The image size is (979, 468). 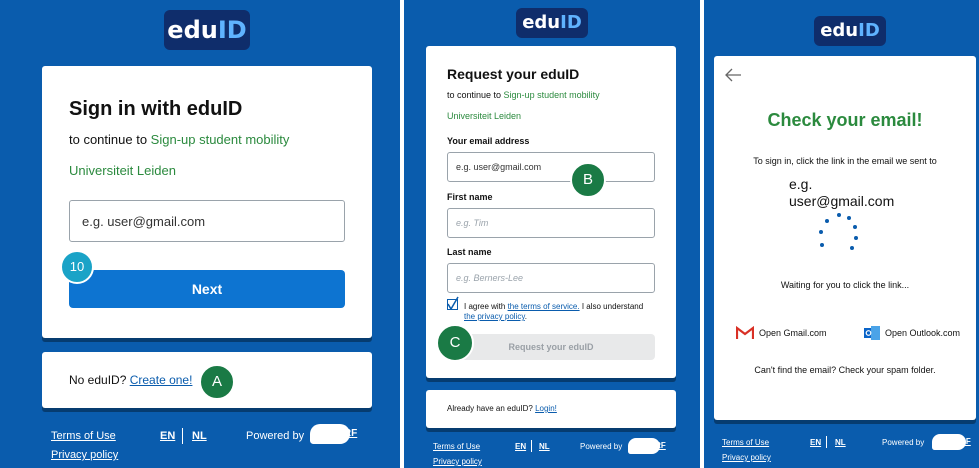 I want to click on request-eduid-button: Request your eduID, so click(x=551, y=347).